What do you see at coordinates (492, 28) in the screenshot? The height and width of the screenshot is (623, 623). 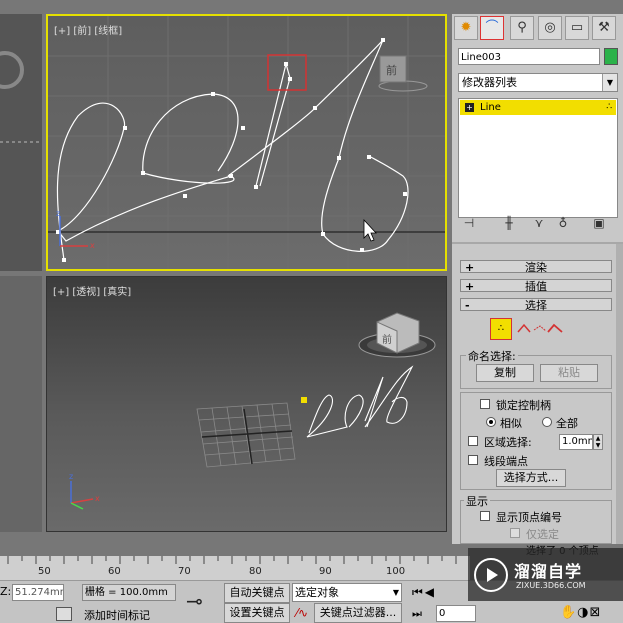 I see `modify-tab-icon: ⌒` at bounding box center [492, 28].